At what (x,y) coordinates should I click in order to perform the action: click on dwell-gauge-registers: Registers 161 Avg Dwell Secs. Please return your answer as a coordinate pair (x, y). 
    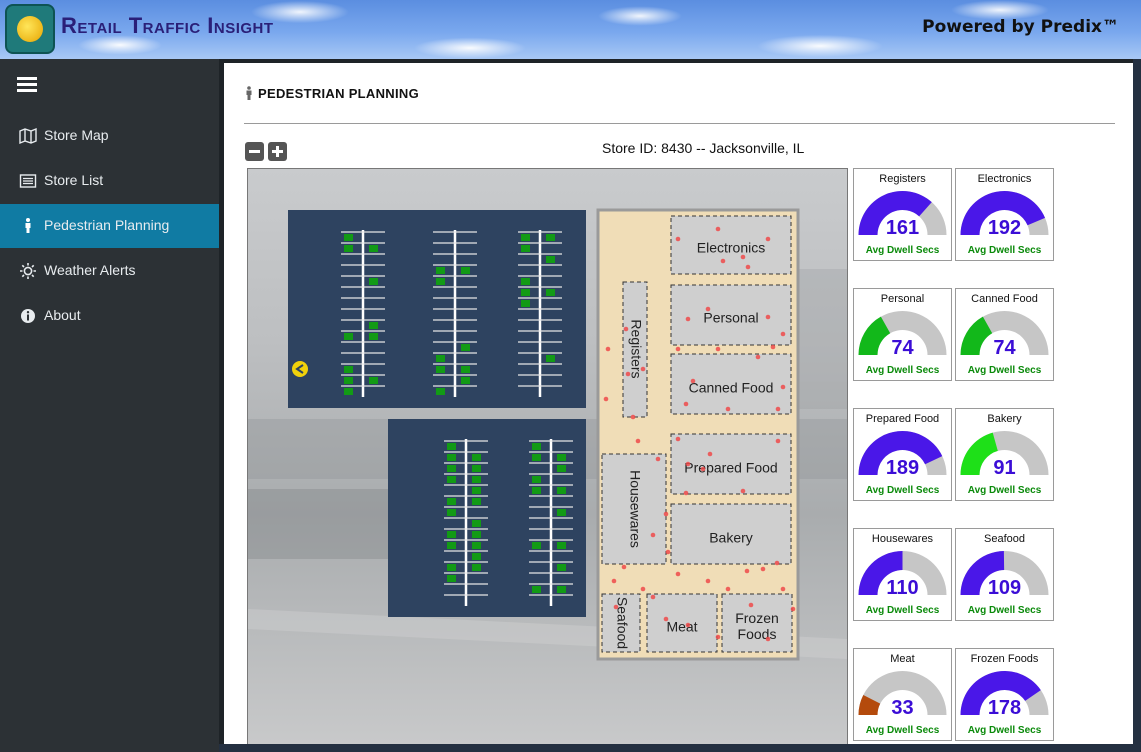
    Looking at the image, I should click on (902, 214).